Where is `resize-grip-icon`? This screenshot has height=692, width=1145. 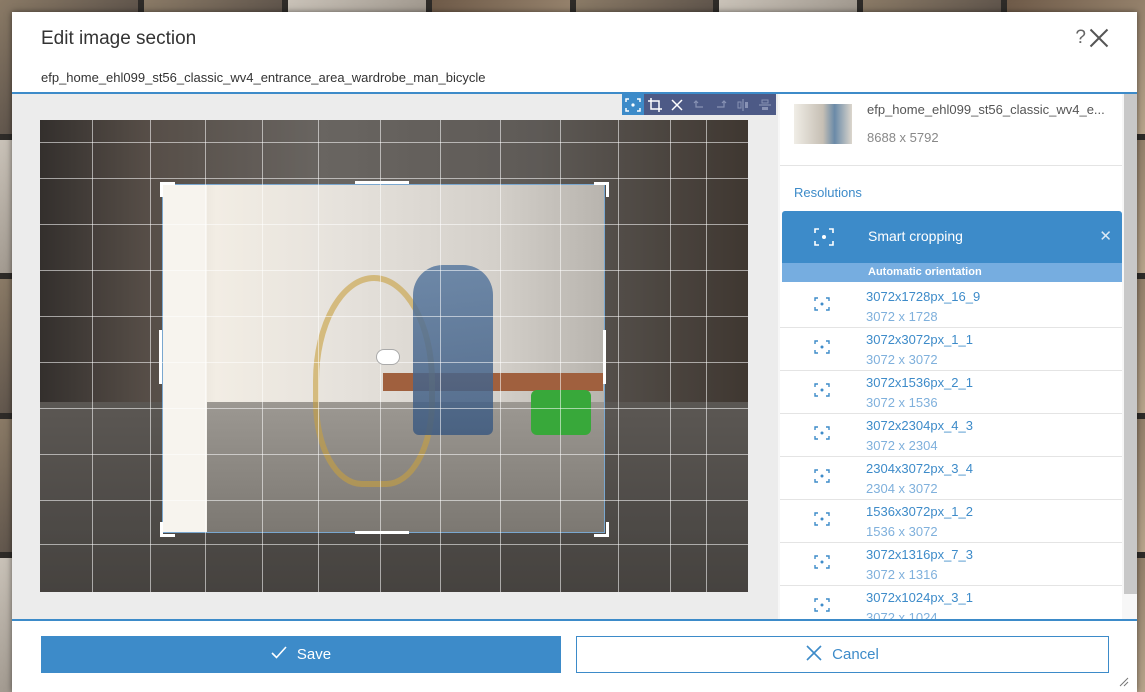 resize-grip-icon is located at coordinates (1124, 680).